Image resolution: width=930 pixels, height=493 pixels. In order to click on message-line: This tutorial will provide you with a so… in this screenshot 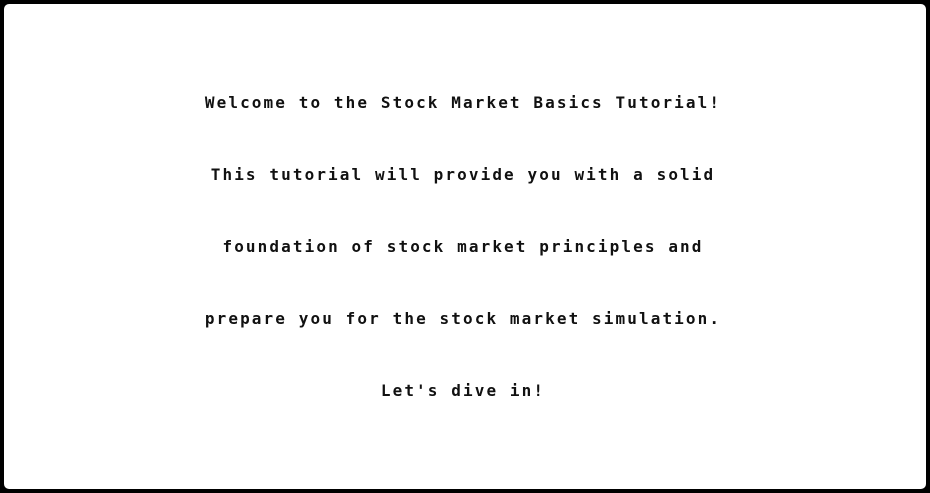, I will do `click(463, 174)`.